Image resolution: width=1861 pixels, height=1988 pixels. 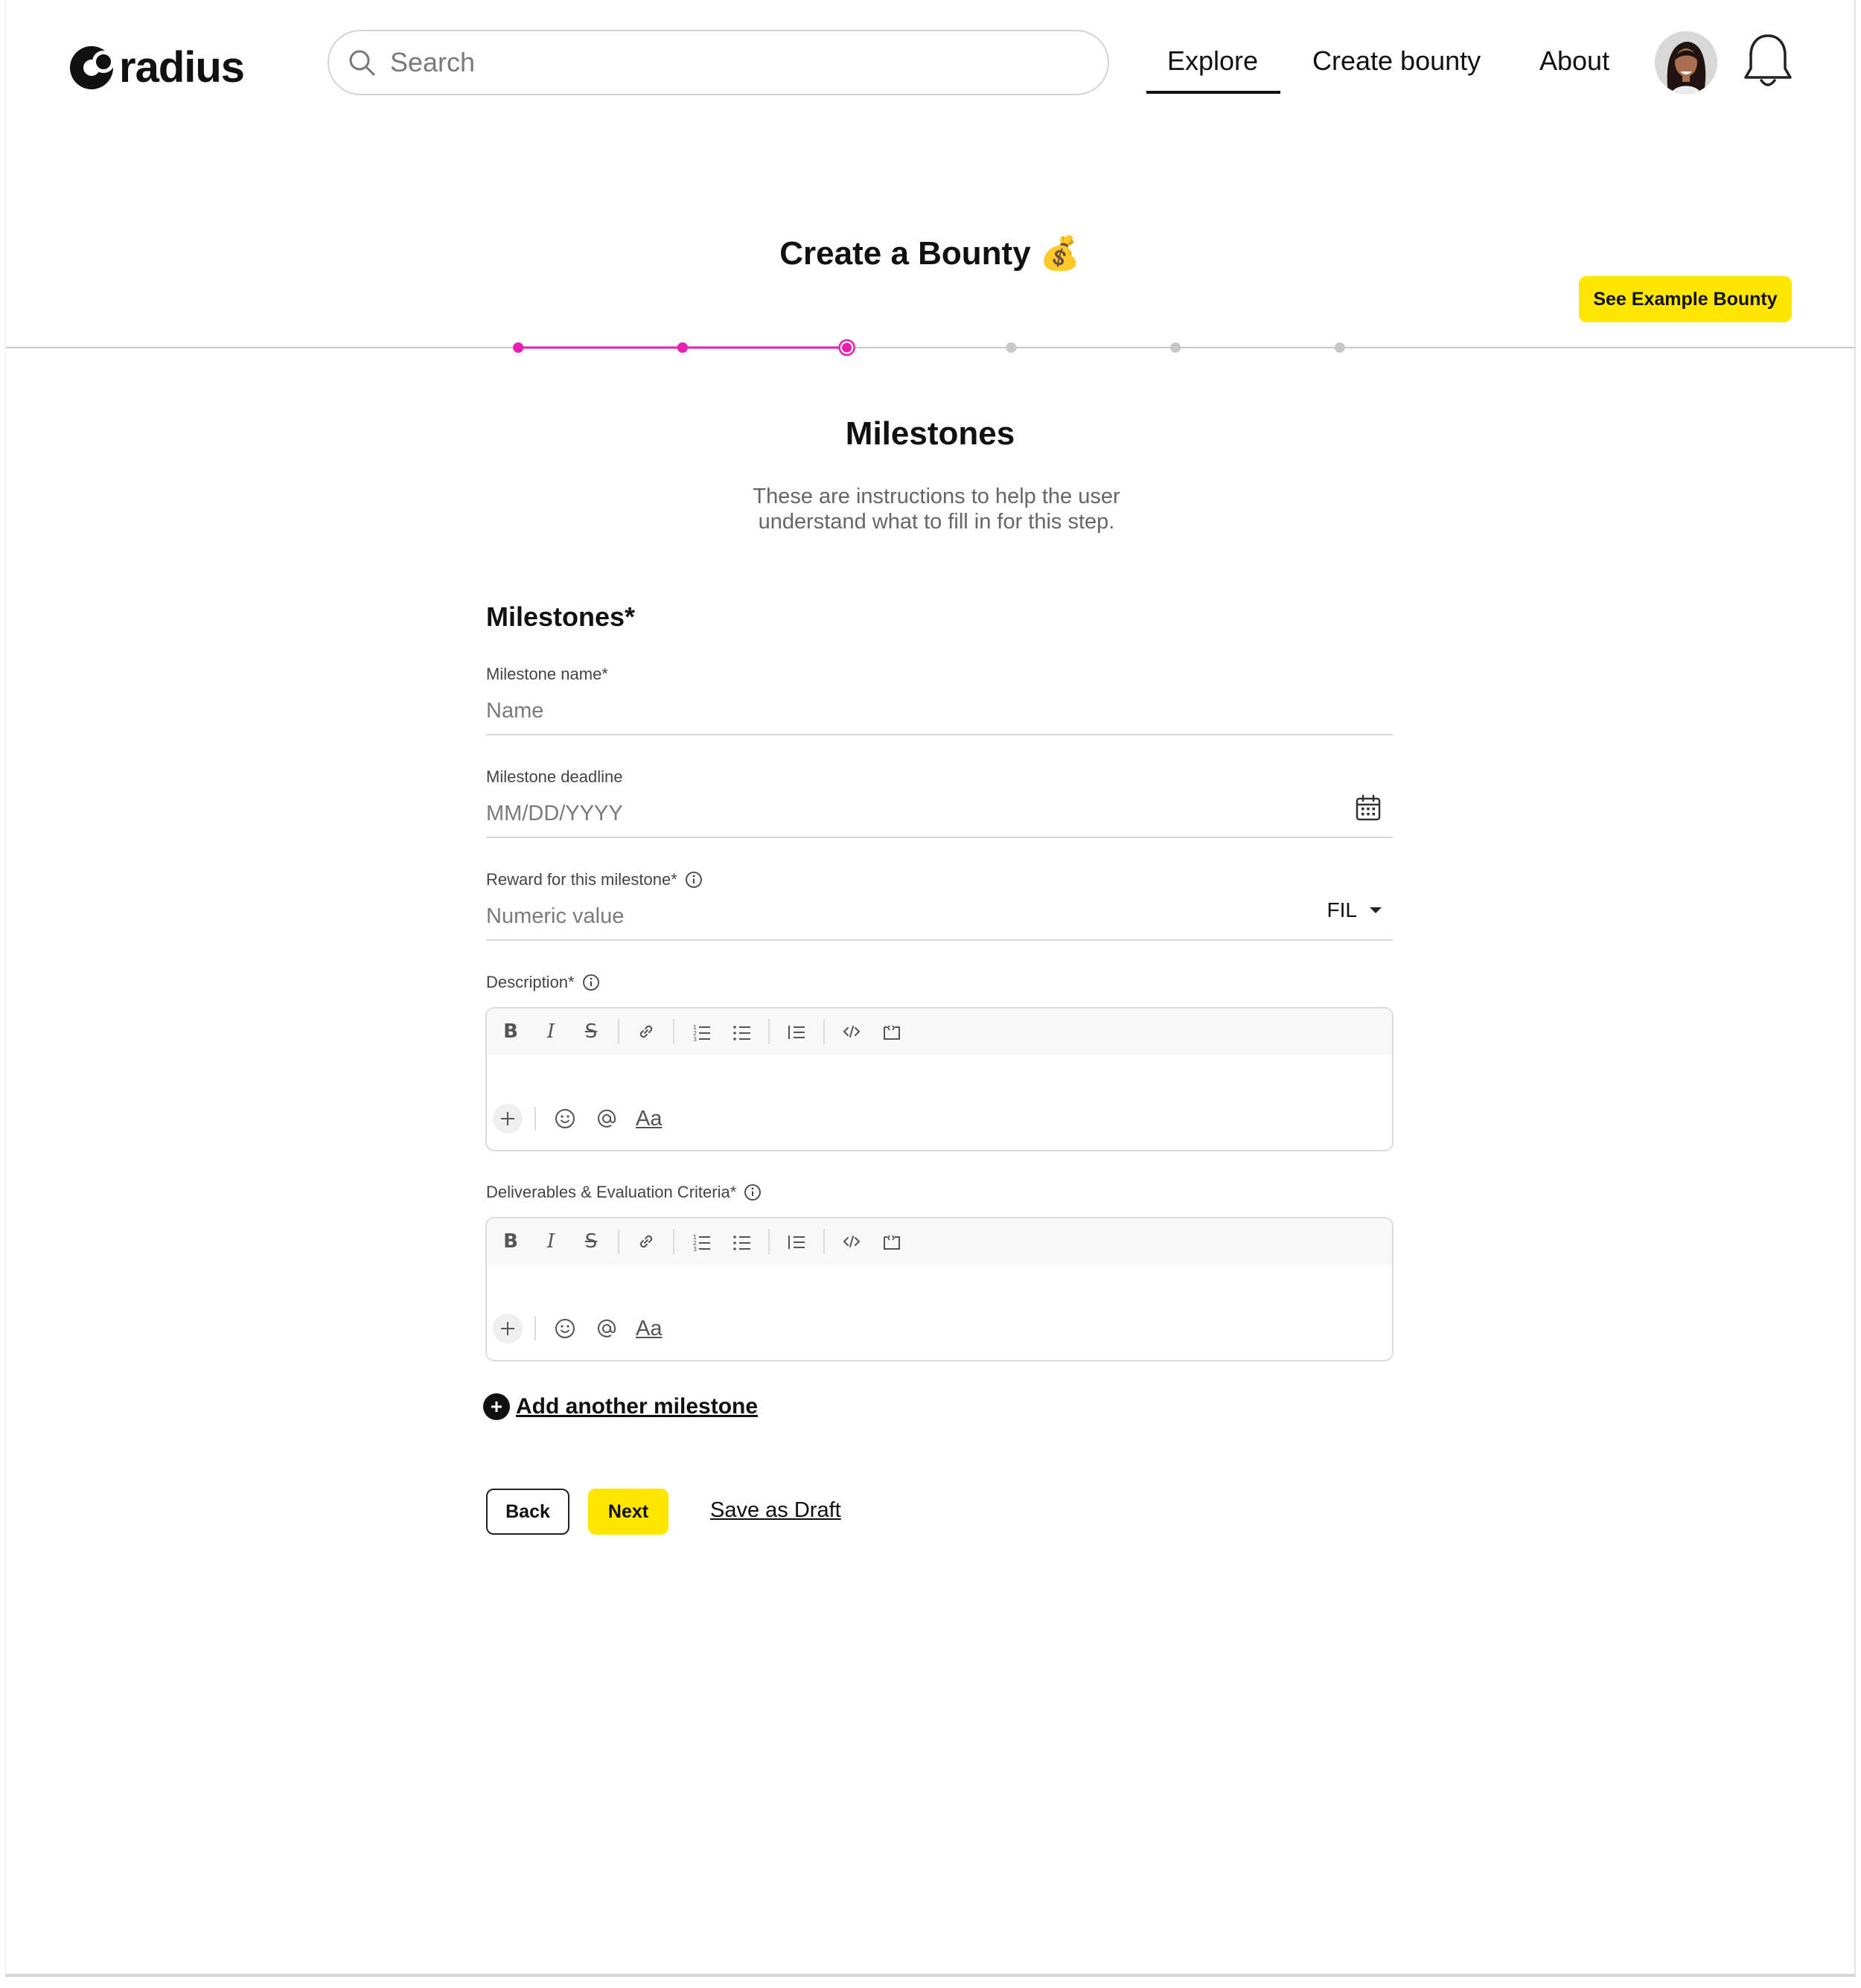 I want to click on description-editor: B I S 123 Aa, so click(x=939, y=1079).